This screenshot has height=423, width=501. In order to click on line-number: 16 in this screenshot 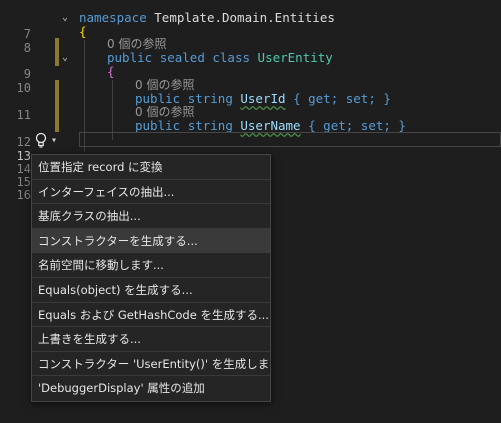, I will do `click(23, 195)`.